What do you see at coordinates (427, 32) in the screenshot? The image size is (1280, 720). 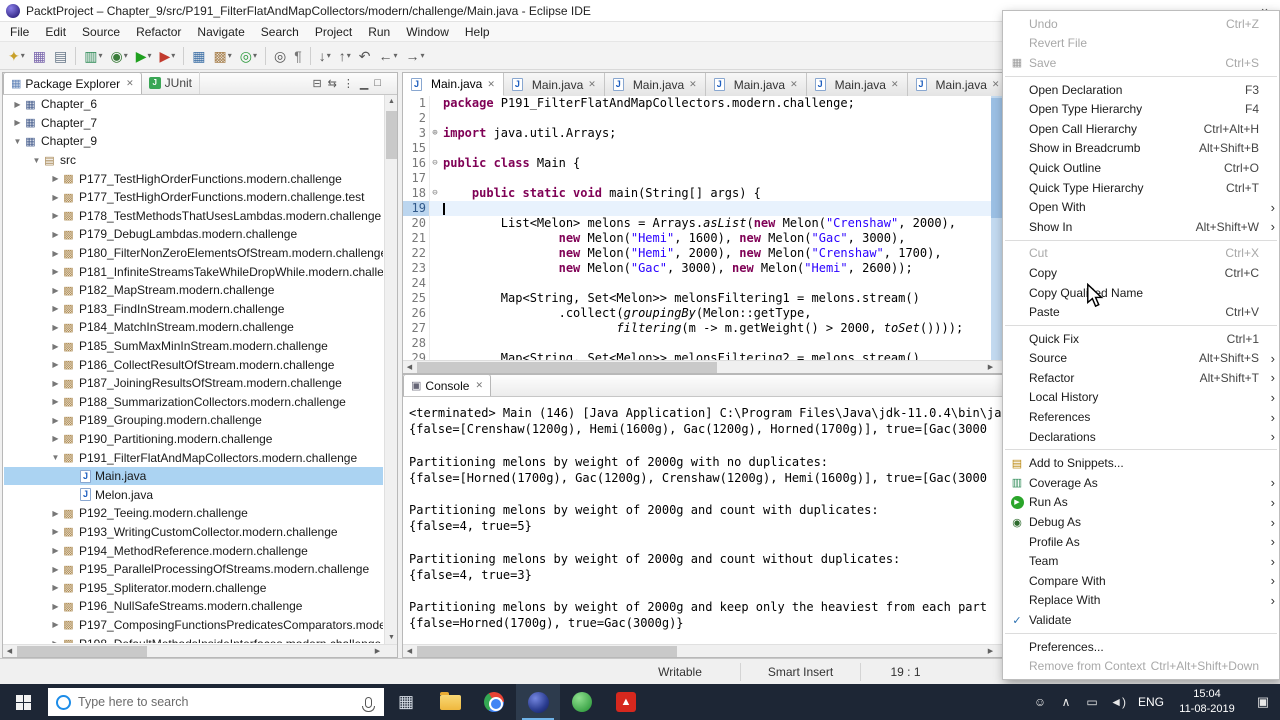 I see `menubar-item-window: Window` at bounding box center [427, 32].